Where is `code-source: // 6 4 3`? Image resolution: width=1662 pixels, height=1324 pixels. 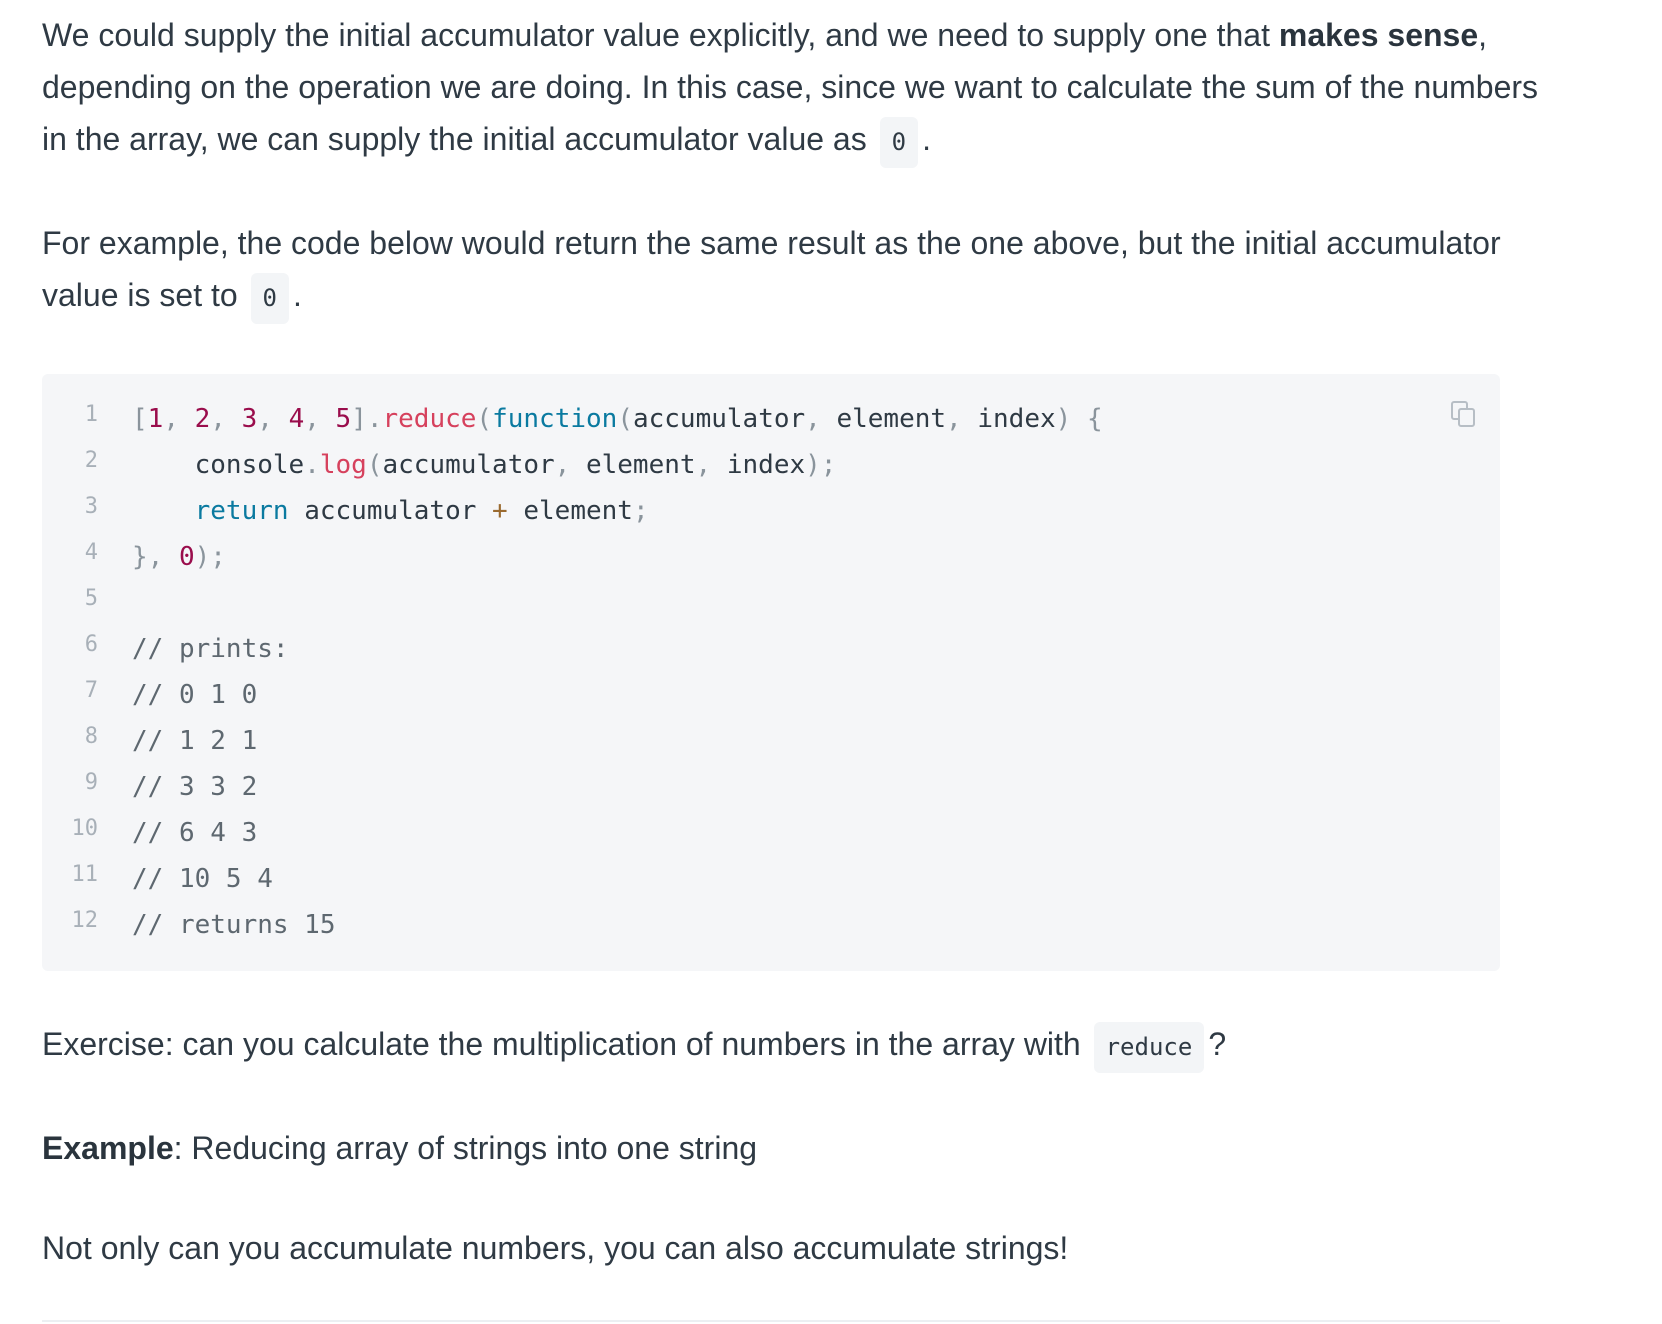 code-source: // 6 4 3 is located at coordinates (194, 833).